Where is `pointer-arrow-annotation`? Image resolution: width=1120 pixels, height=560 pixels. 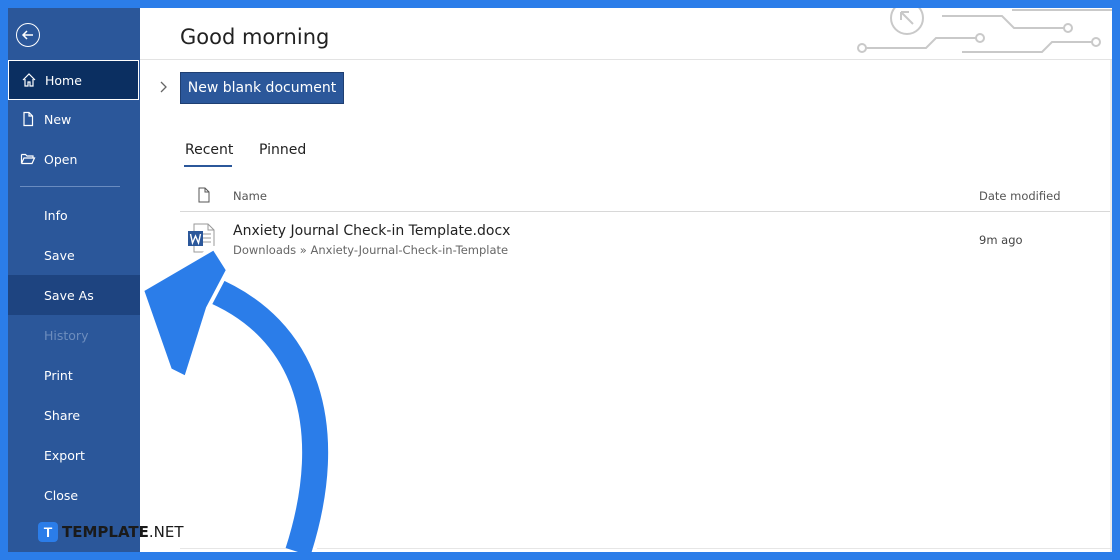
pointer-arrow-annotation is located at coordinates (236, 399).